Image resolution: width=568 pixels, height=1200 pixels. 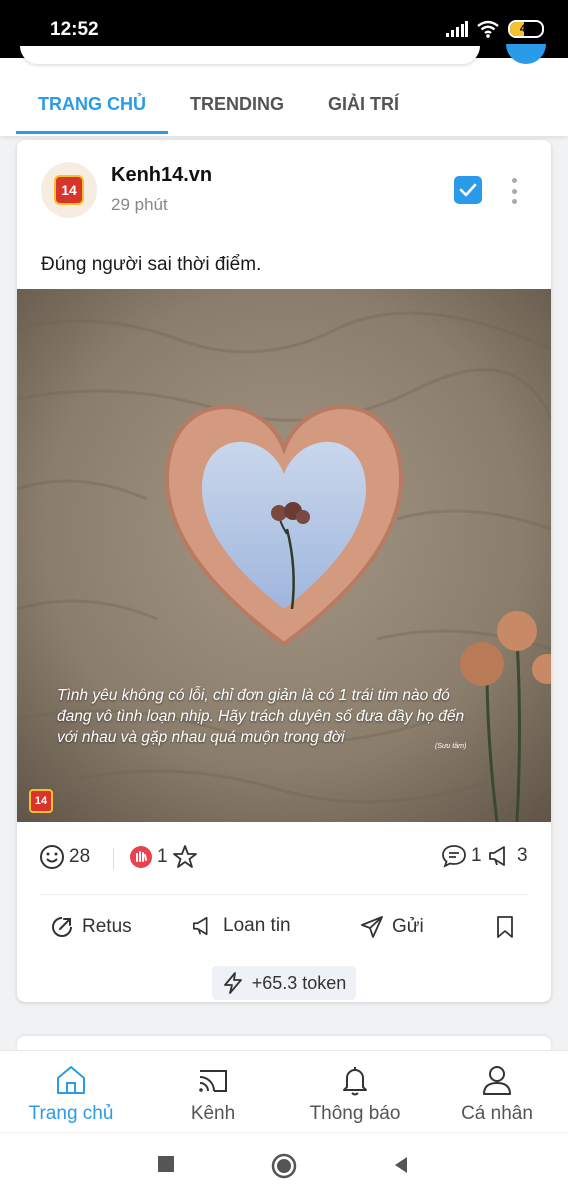 I want to click on send-icon, so click(x=372, y=927).